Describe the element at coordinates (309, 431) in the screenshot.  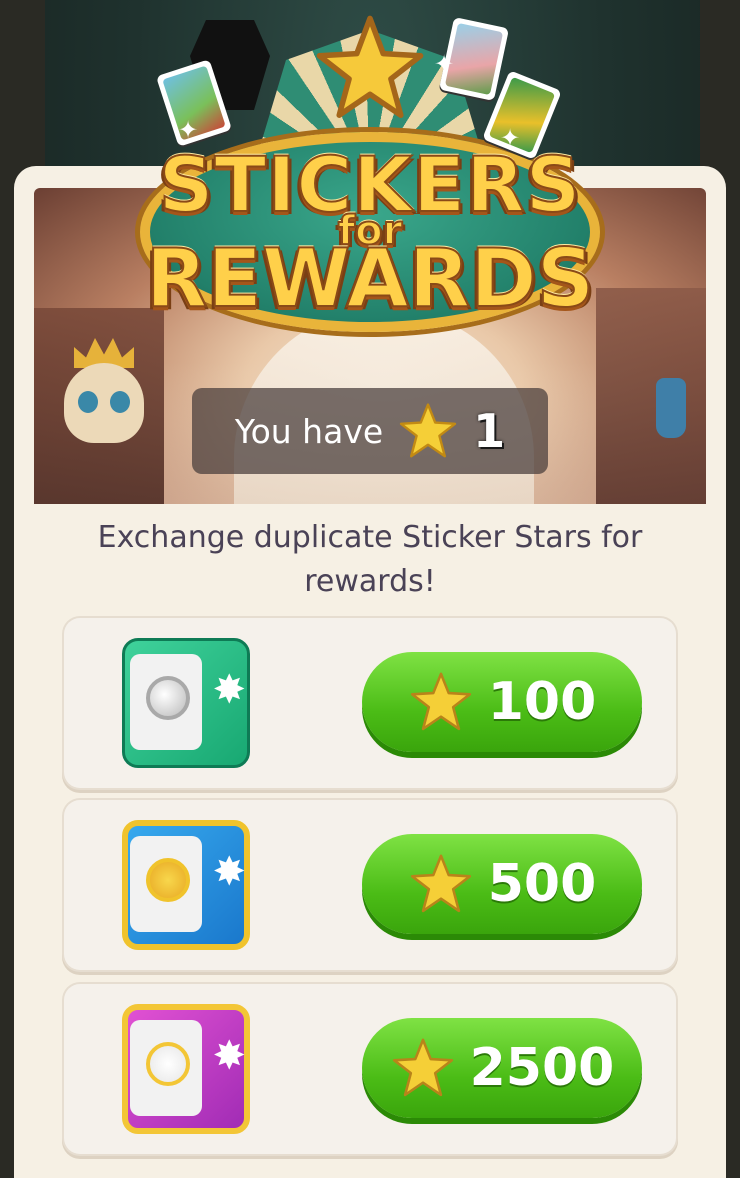
I see `balance-label: You have` at that location.